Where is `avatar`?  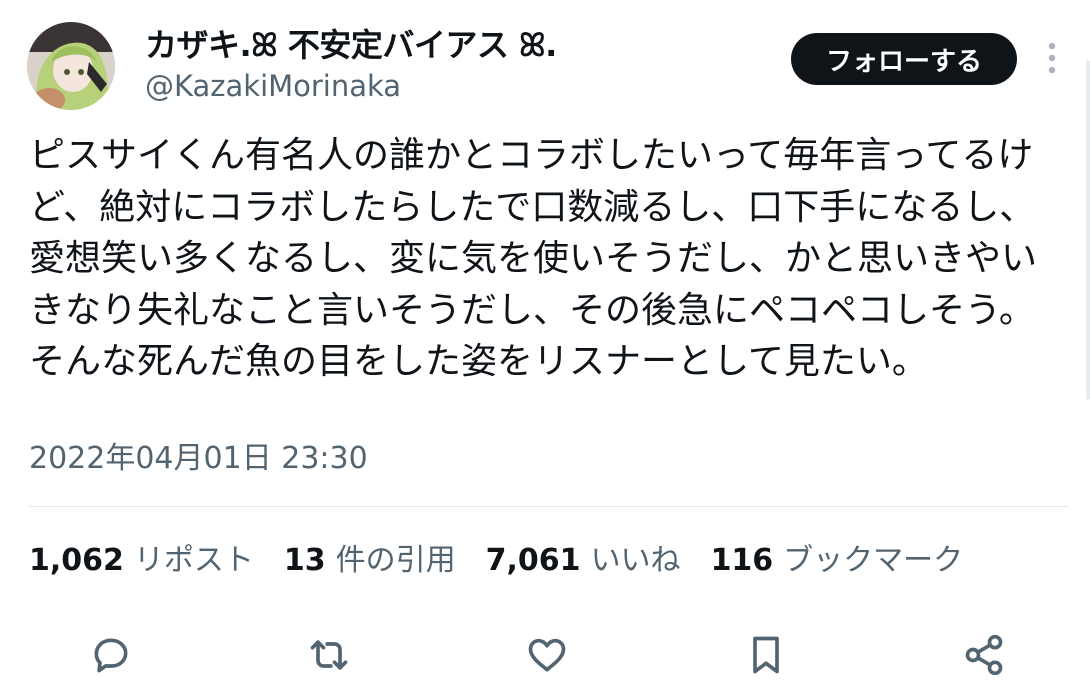
avatar is located at coordinates (71, 66).